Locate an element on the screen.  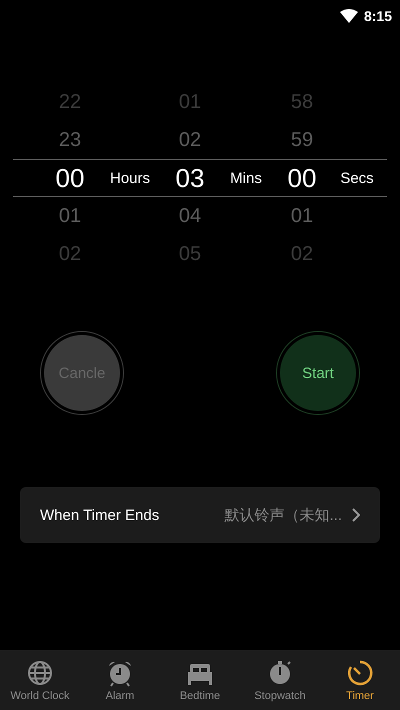
picker-value: 03 is located at coordinates (190, 178).